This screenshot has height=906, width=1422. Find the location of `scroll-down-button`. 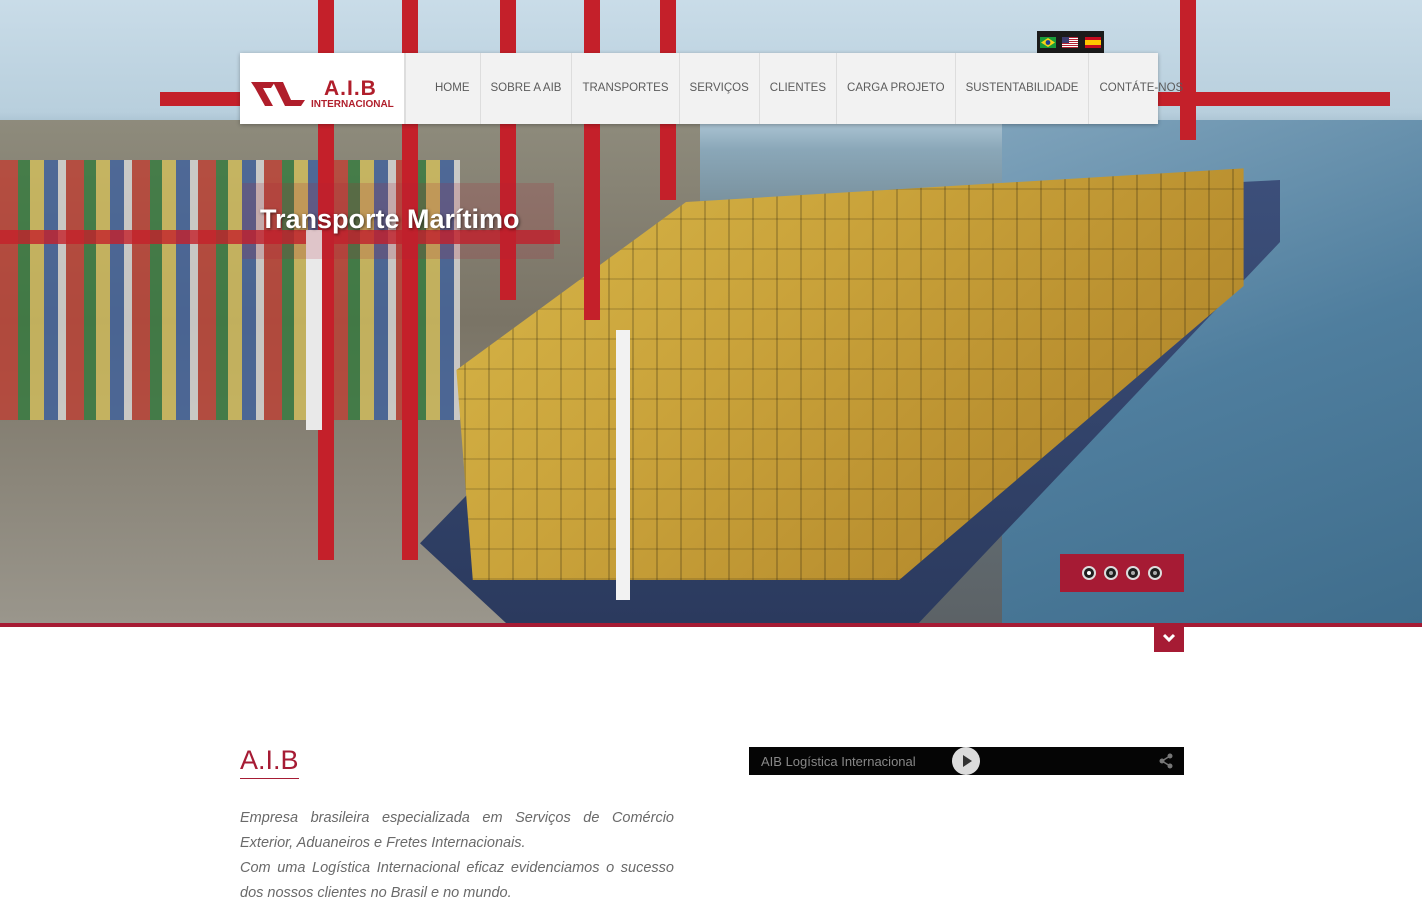

scroll-down-button is located at coordinates (1169, 639).